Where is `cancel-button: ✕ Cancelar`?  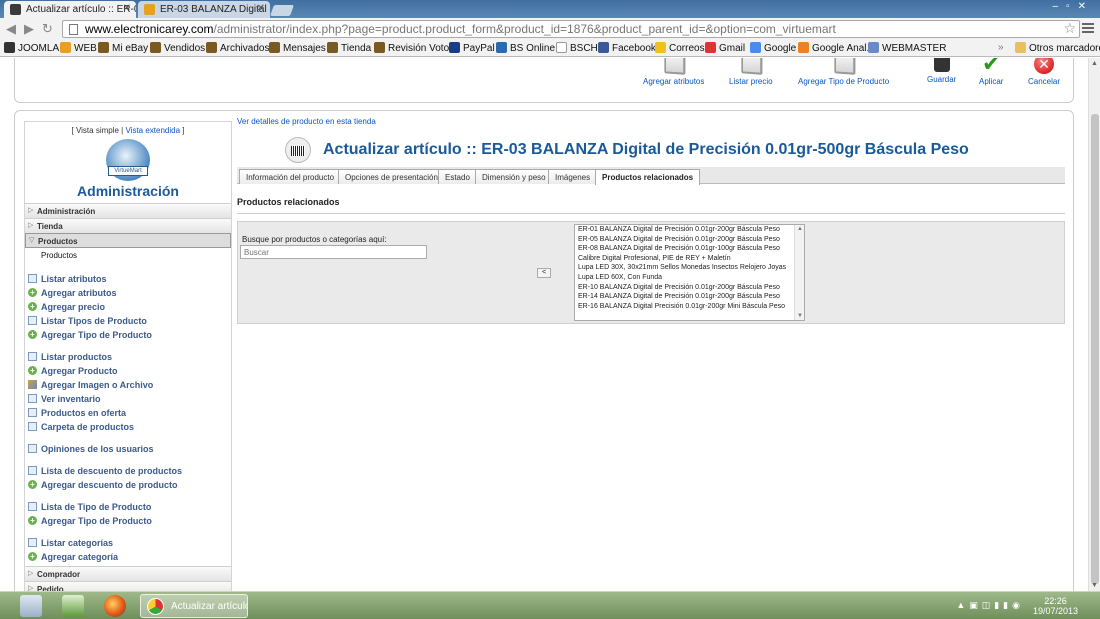 cancel-button: ✕ Cancelar is located at coordinates (1044, 72).